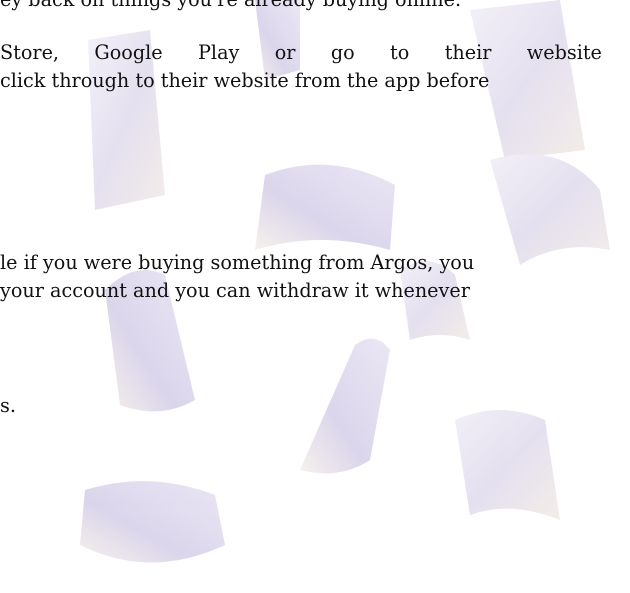  What do you see at coordinates (30, 52) in the screenshot?
I see `word: Store,` at bounding box center [30, 52].